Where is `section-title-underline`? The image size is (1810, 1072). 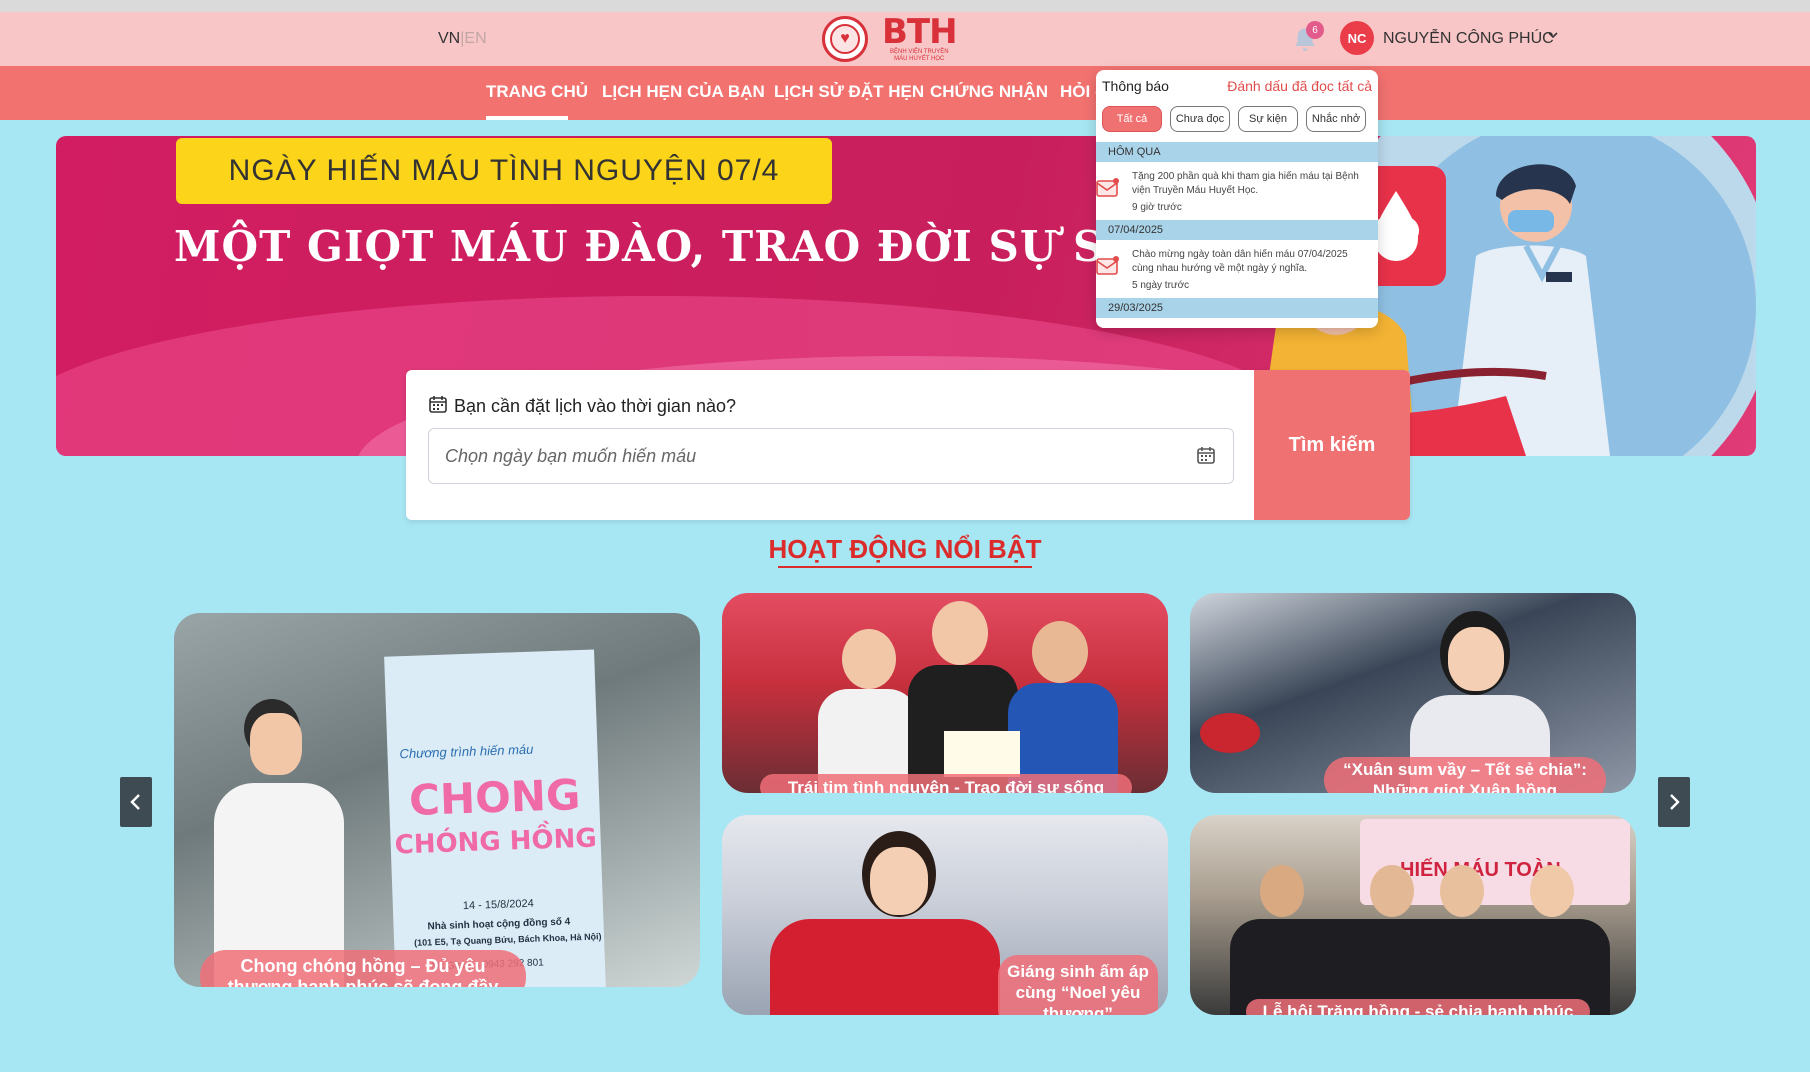 section-title-underline is located at coordinates (905, 567).